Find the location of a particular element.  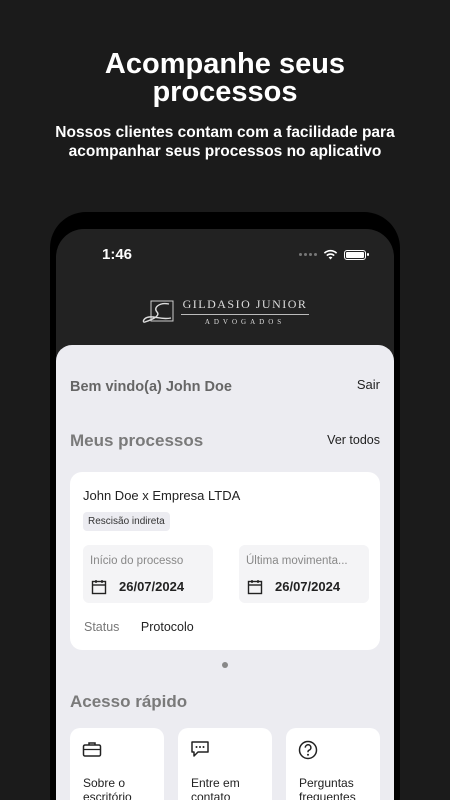

welcome-text: Bem vindo(a) John Doe is located at coordinates (151, 387).